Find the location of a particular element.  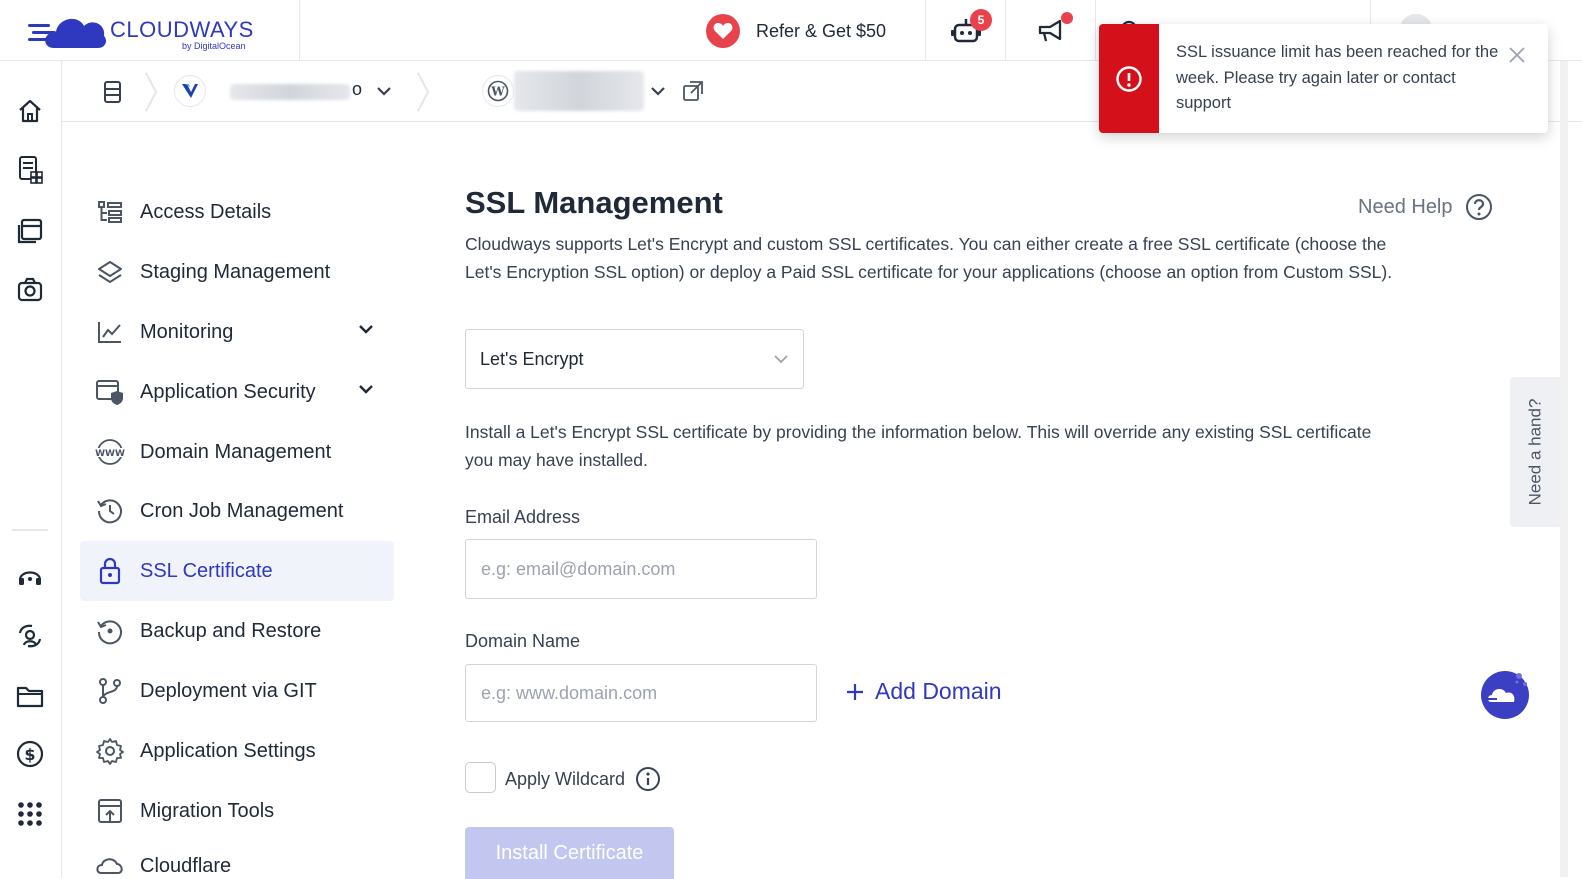

need-a-hand-tab: Need a hand? is located at coordinates (1535, 452).